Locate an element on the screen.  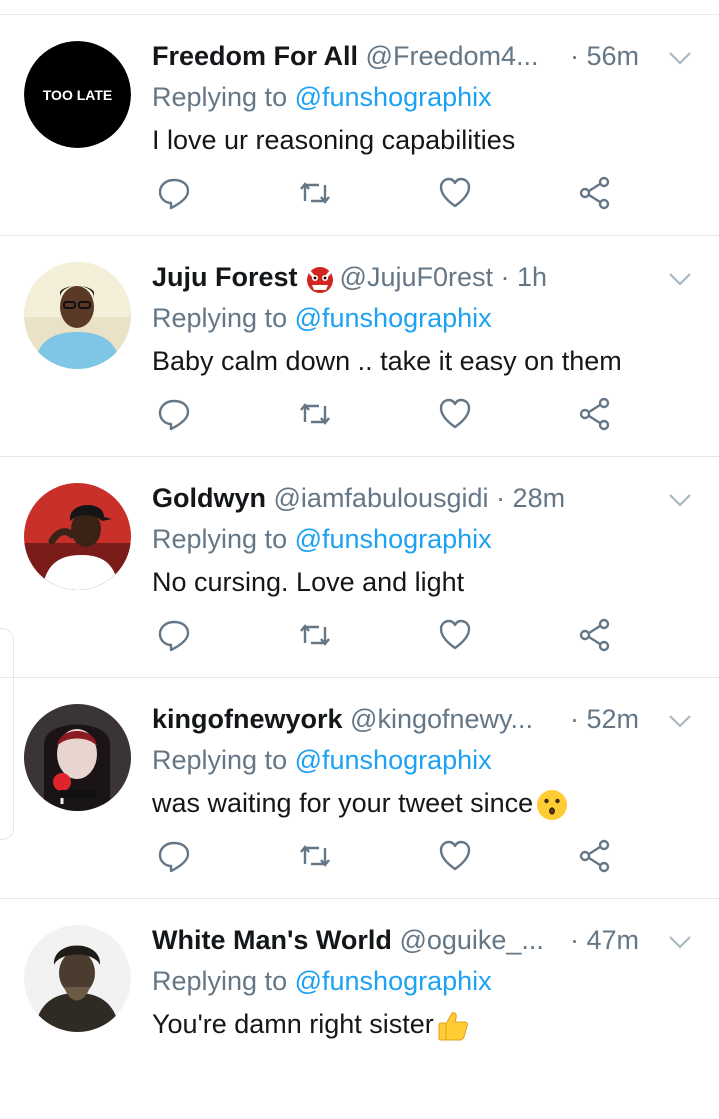
tweet-text-line: You're damn right sister is located at coordinates (311, 1024).